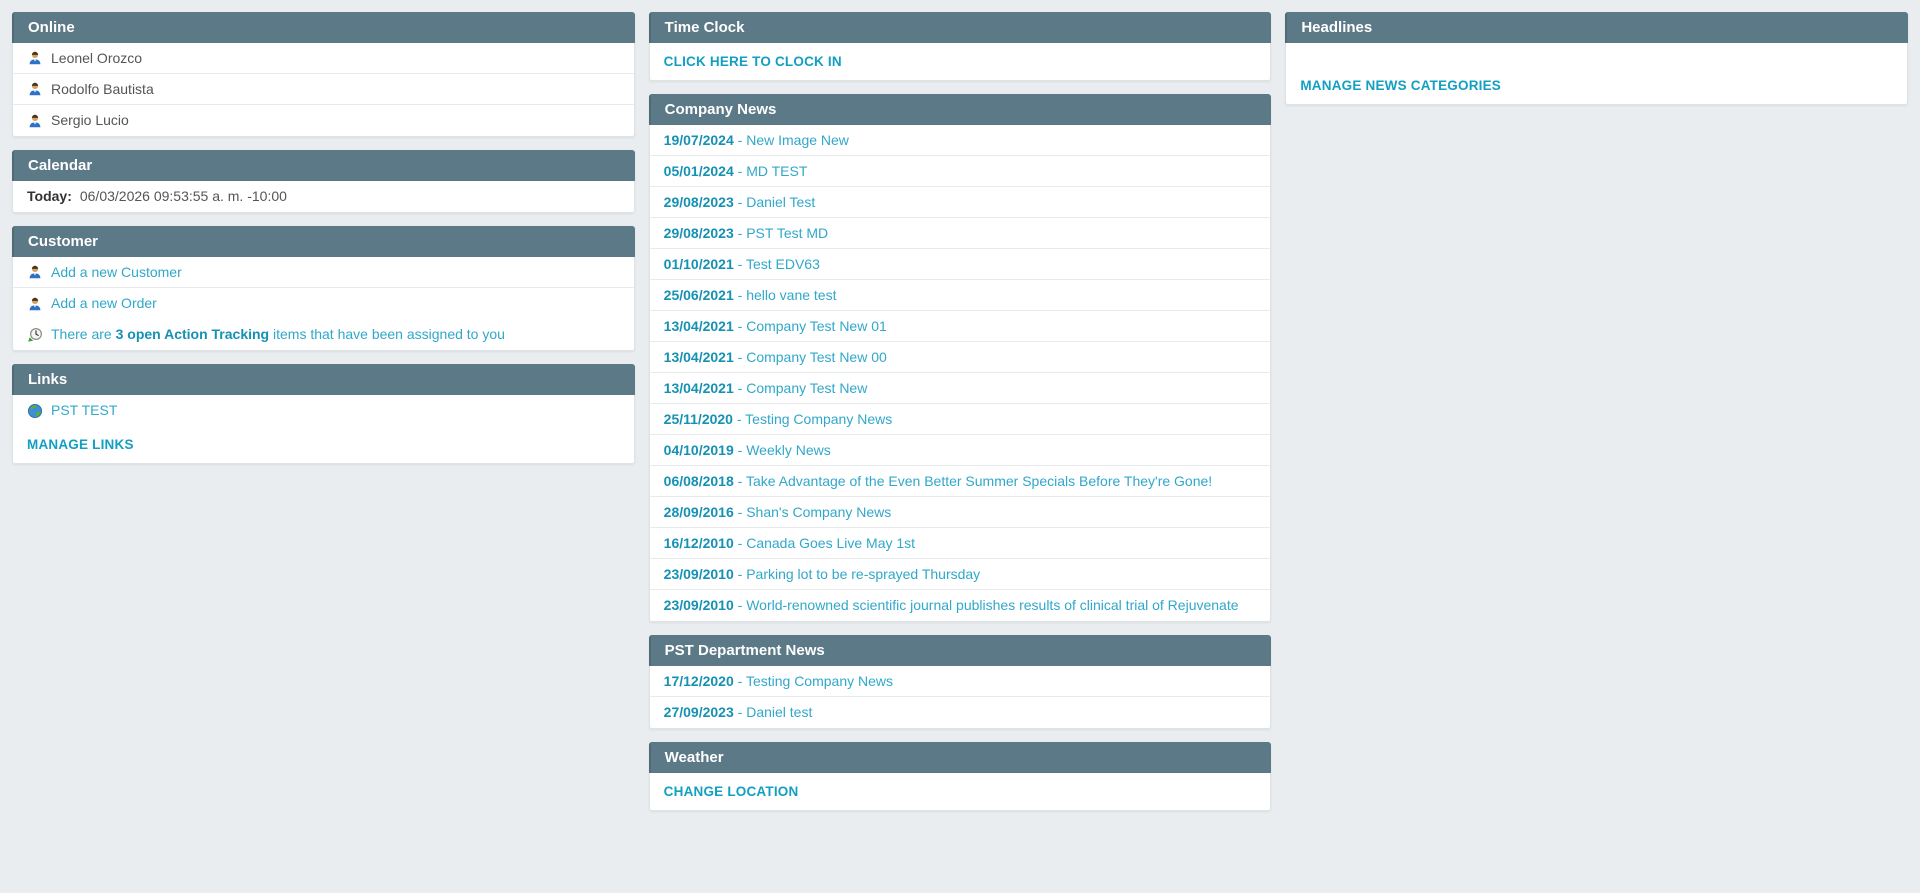 The height and width of the screenshot is (893, 1920). I want to click on news-item-title: Company Test New, so click(807, 387).